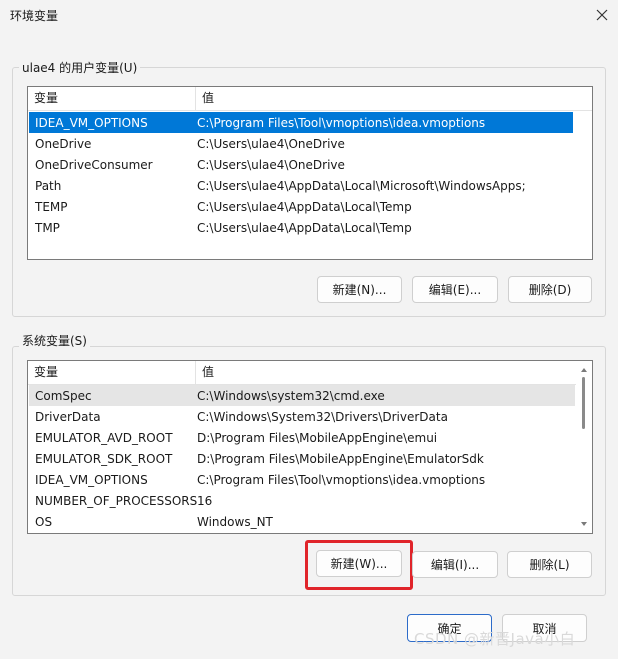 The image size is (618, 659). What do you see at coordinates (359, 565) in the screenshot?
I see `highlight-box` at bounding box center [359, 565].